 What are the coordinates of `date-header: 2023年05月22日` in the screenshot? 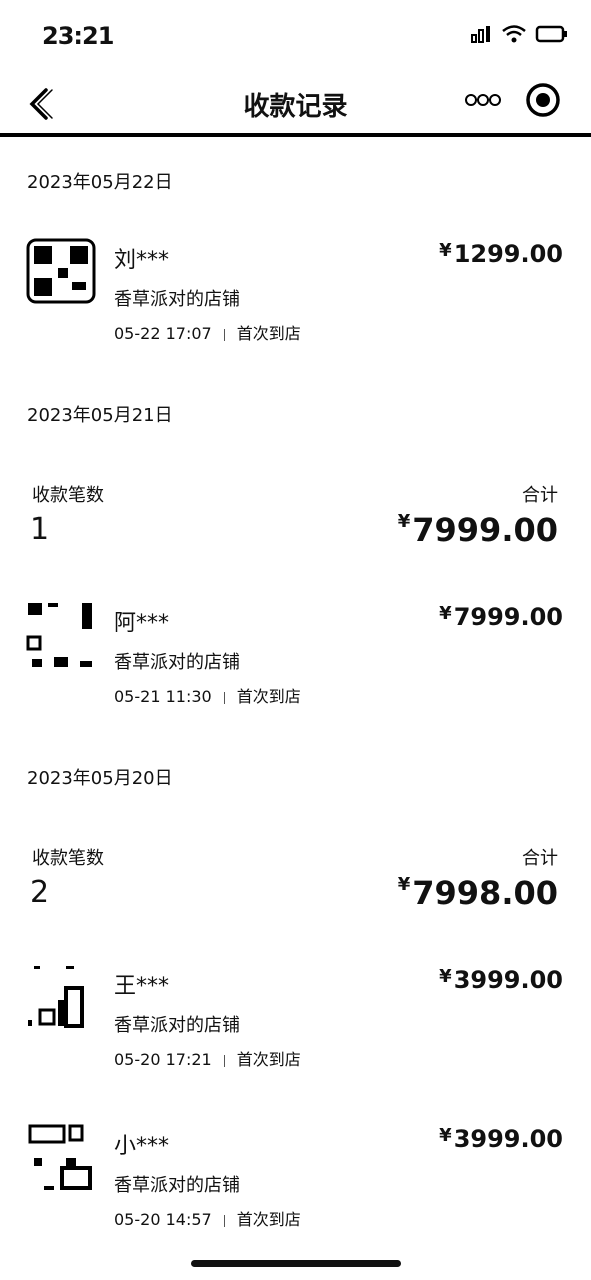 It's located at (100, 182).